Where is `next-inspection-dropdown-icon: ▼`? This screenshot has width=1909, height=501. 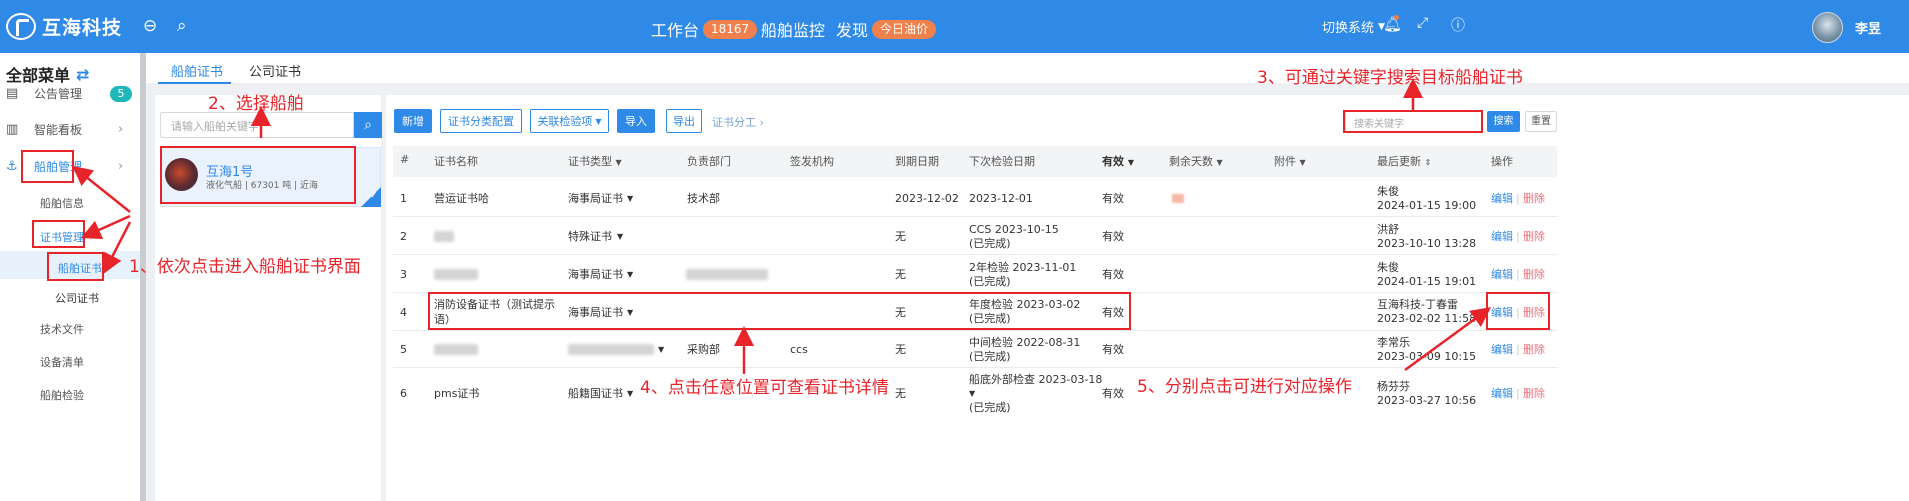
next-inspection-dropdown-icon: ▼ is located at coordinates (972, 393).